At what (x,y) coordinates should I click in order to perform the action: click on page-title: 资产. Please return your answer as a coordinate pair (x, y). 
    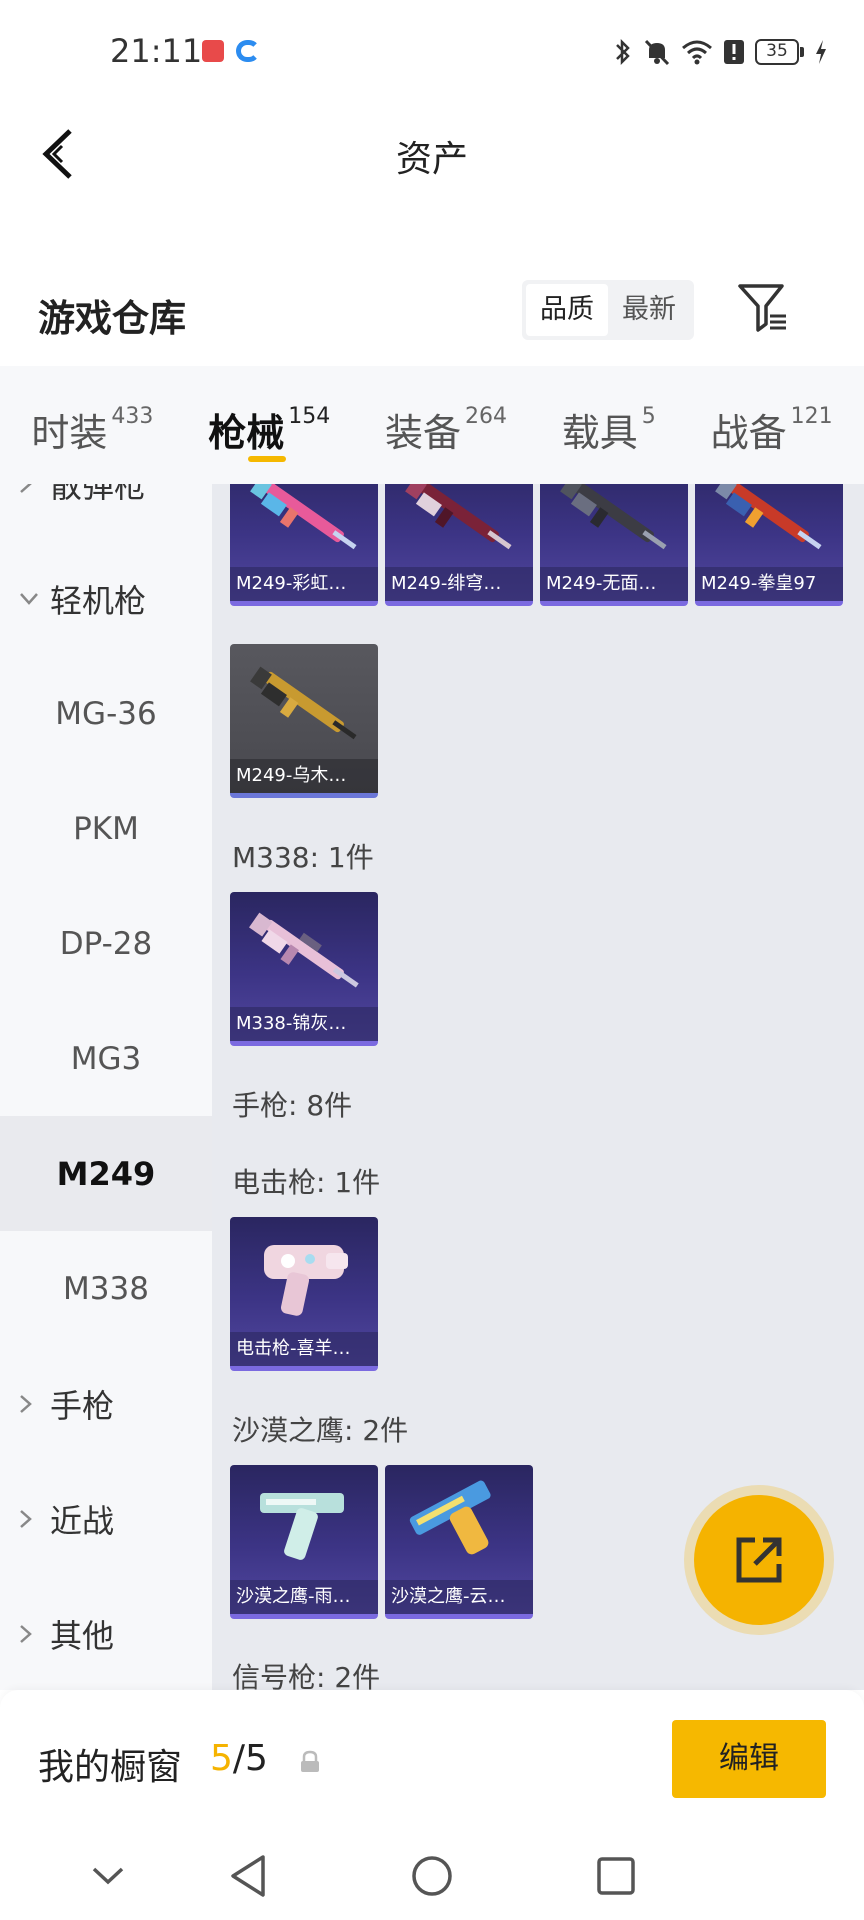
    Looking at the image, I should click on (431, 159).